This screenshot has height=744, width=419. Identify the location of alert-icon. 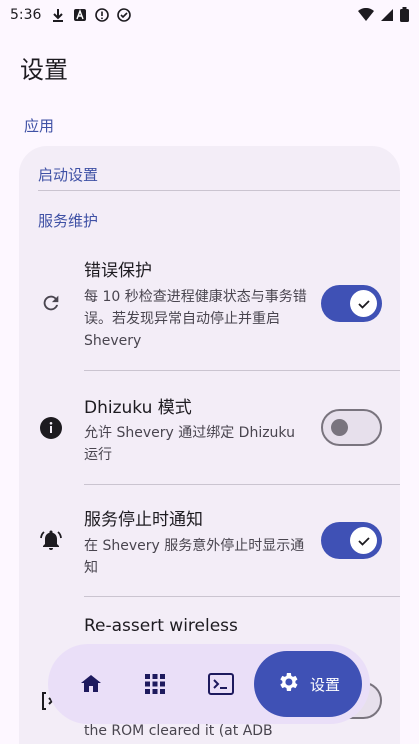
(102, 15).